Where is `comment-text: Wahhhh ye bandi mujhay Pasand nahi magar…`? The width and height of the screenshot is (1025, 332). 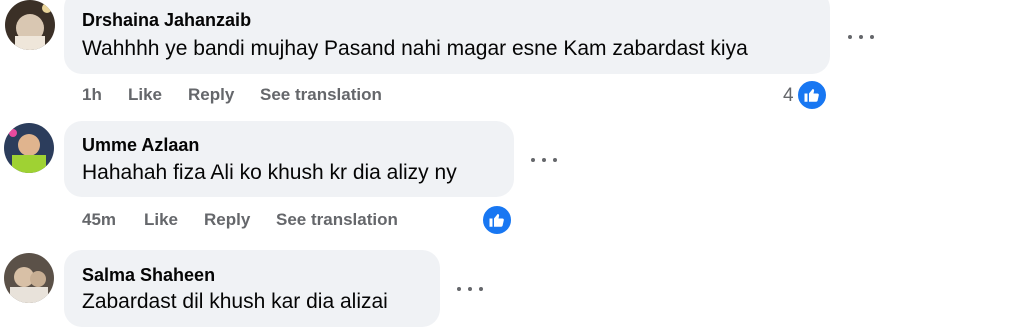 comment-text: Wahhhh ye bandi mujhay Pasand nahi magar… is located at coordinates (415, 48).